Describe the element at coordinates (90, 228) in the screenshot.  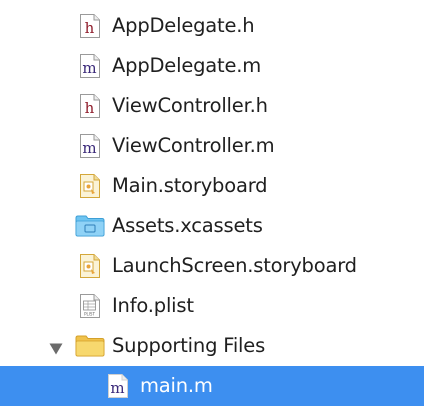
I see `asset-catalog-folder-icon` at that location.